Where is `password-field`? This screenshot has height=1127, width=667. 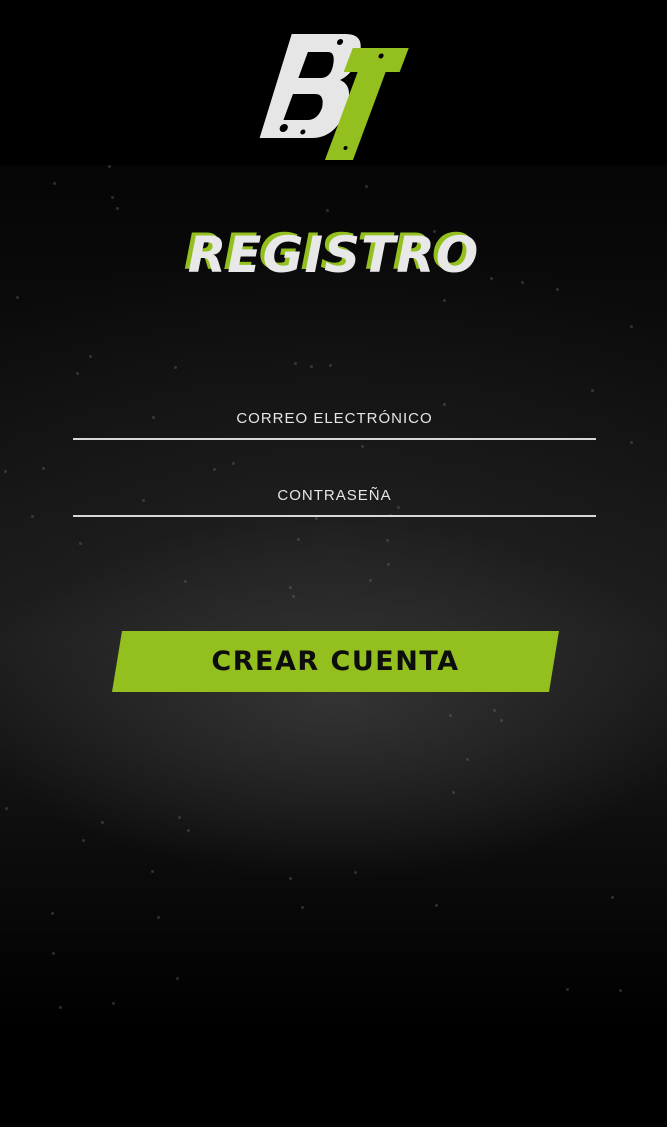 password-field is located at coordinates (334, 496).